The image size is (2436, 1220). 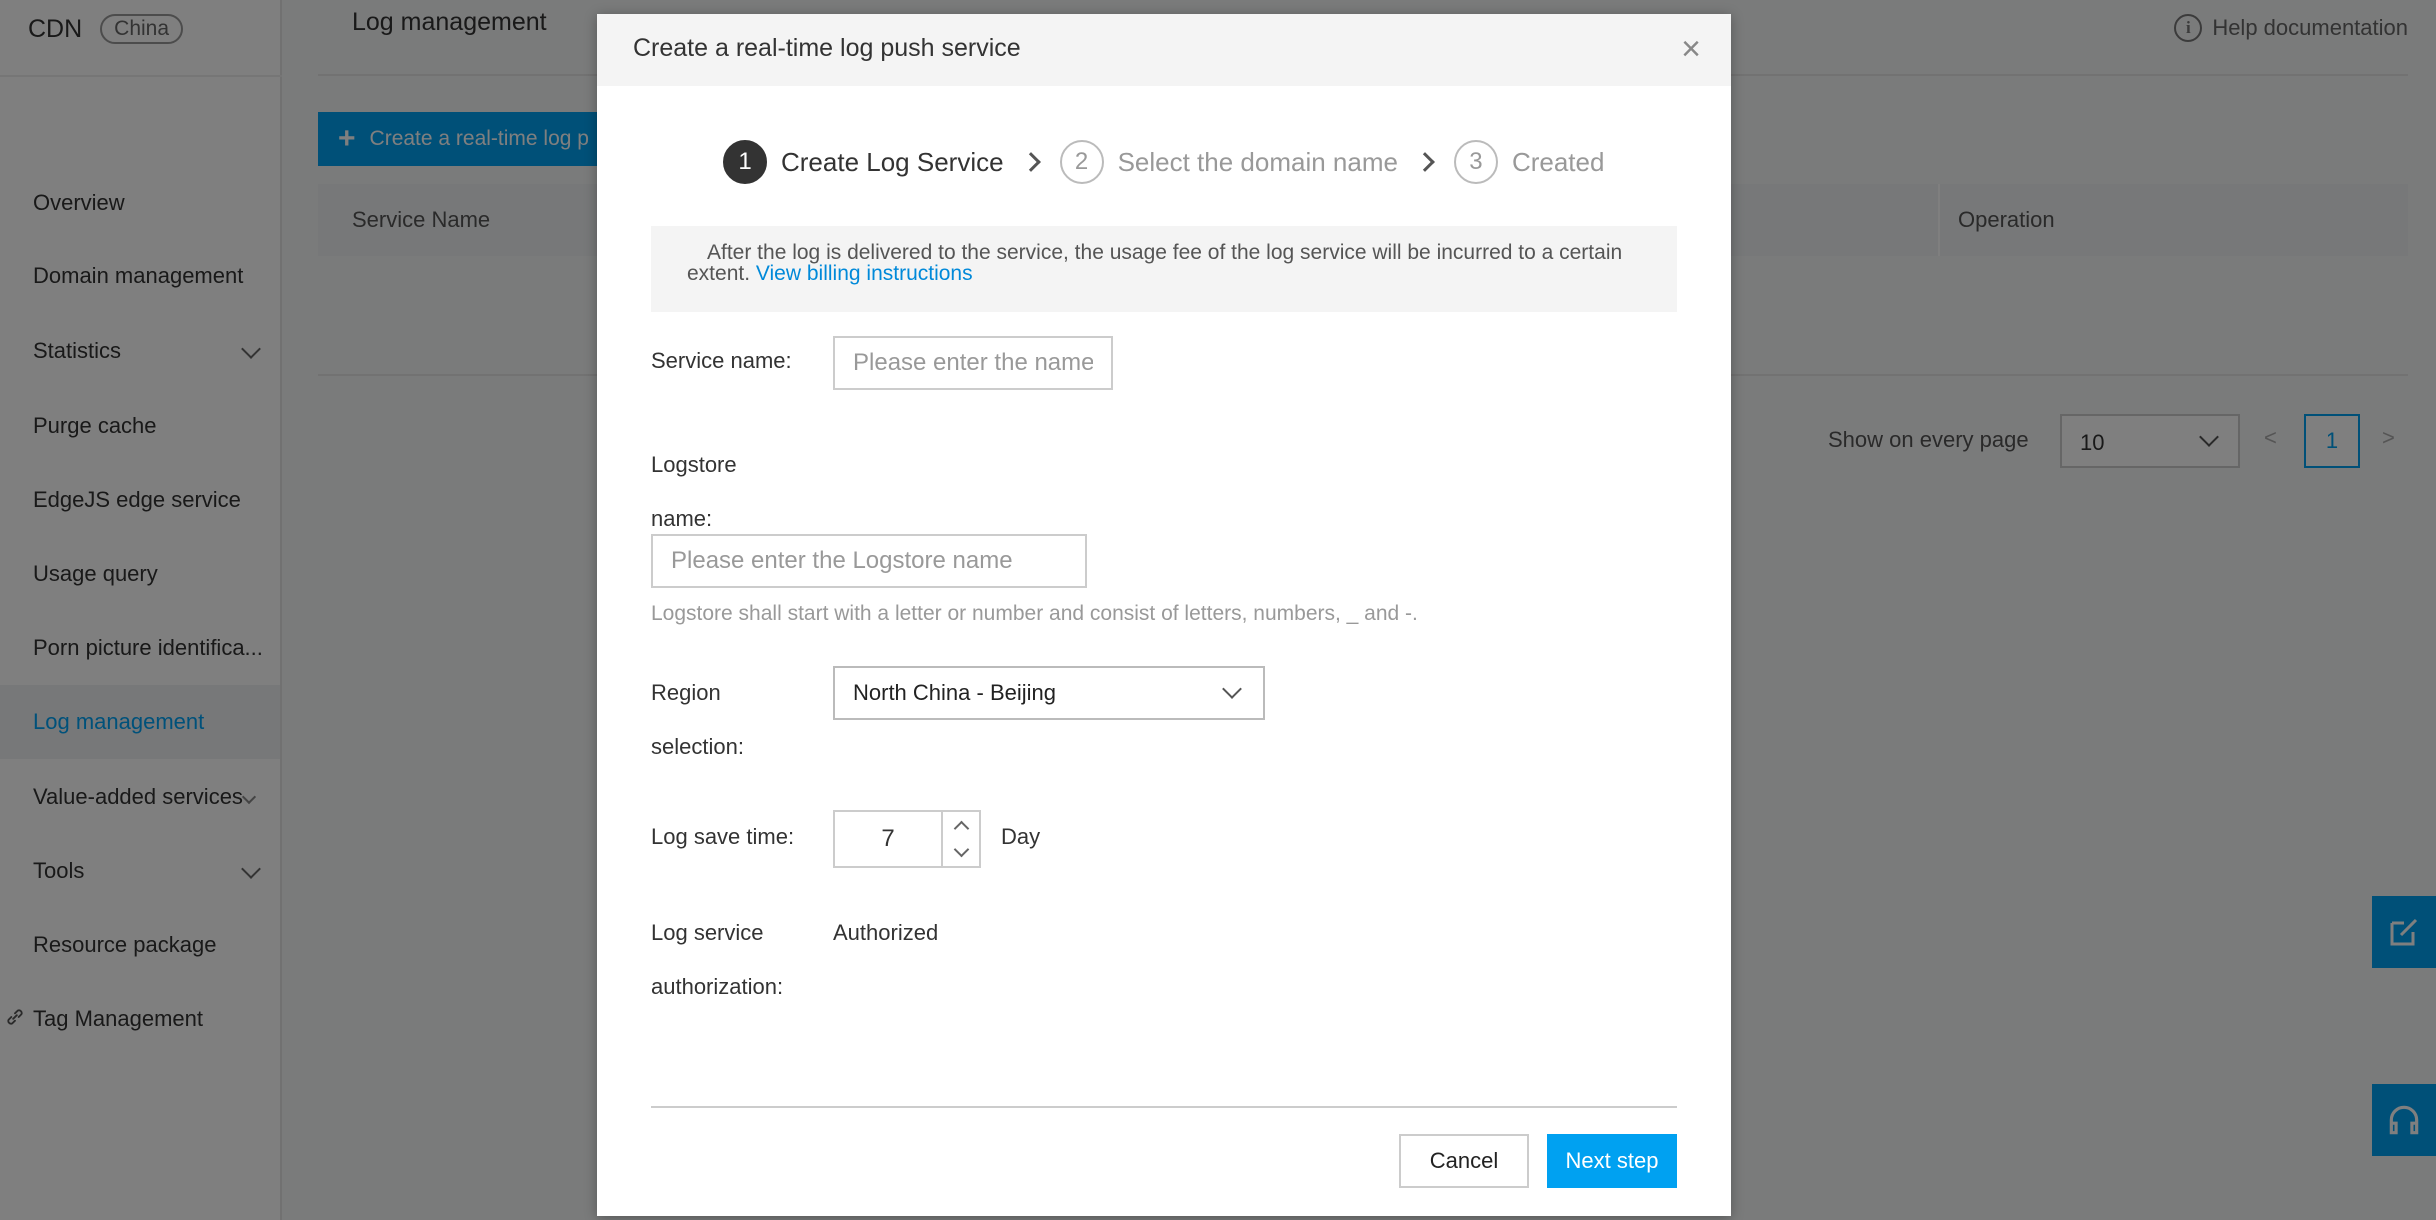 What do you see at coordinates (1164, 1107) in the screenshot?
I see `dialog-footer-divider` at bounding box center [1164, 1107].